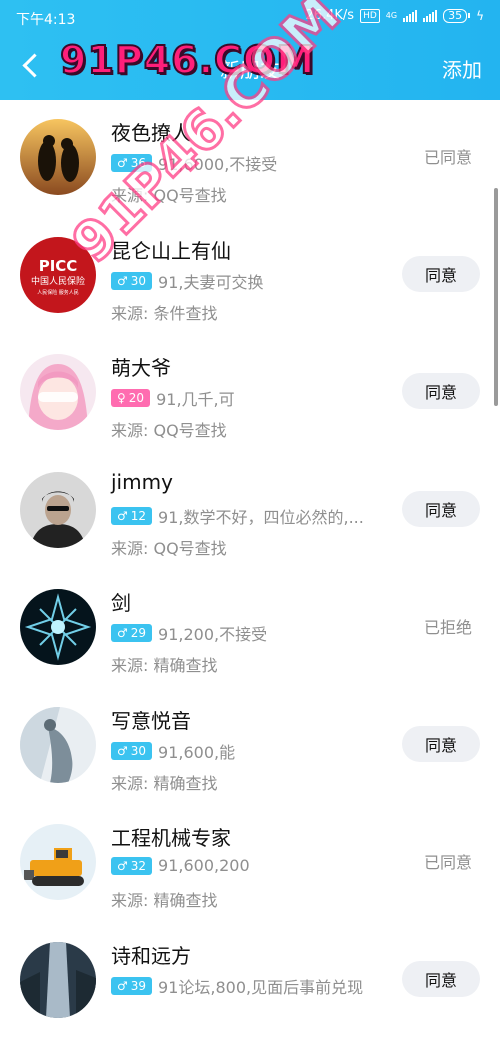 This screenshot has height=1040, width=500. Describe the element at coordinates (142, 482) in the screenshot. I see `contact-name: jimmy` at that location.